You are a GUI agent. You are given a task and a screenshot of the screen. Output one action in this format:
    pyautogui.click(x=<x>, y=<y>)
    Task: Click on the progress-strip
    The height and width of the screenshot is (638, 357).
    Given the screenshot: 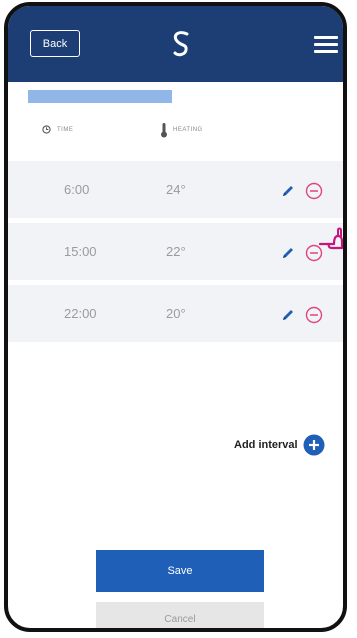 What is the action you would take?
    pyautogui.click(x=100, y=96)
    